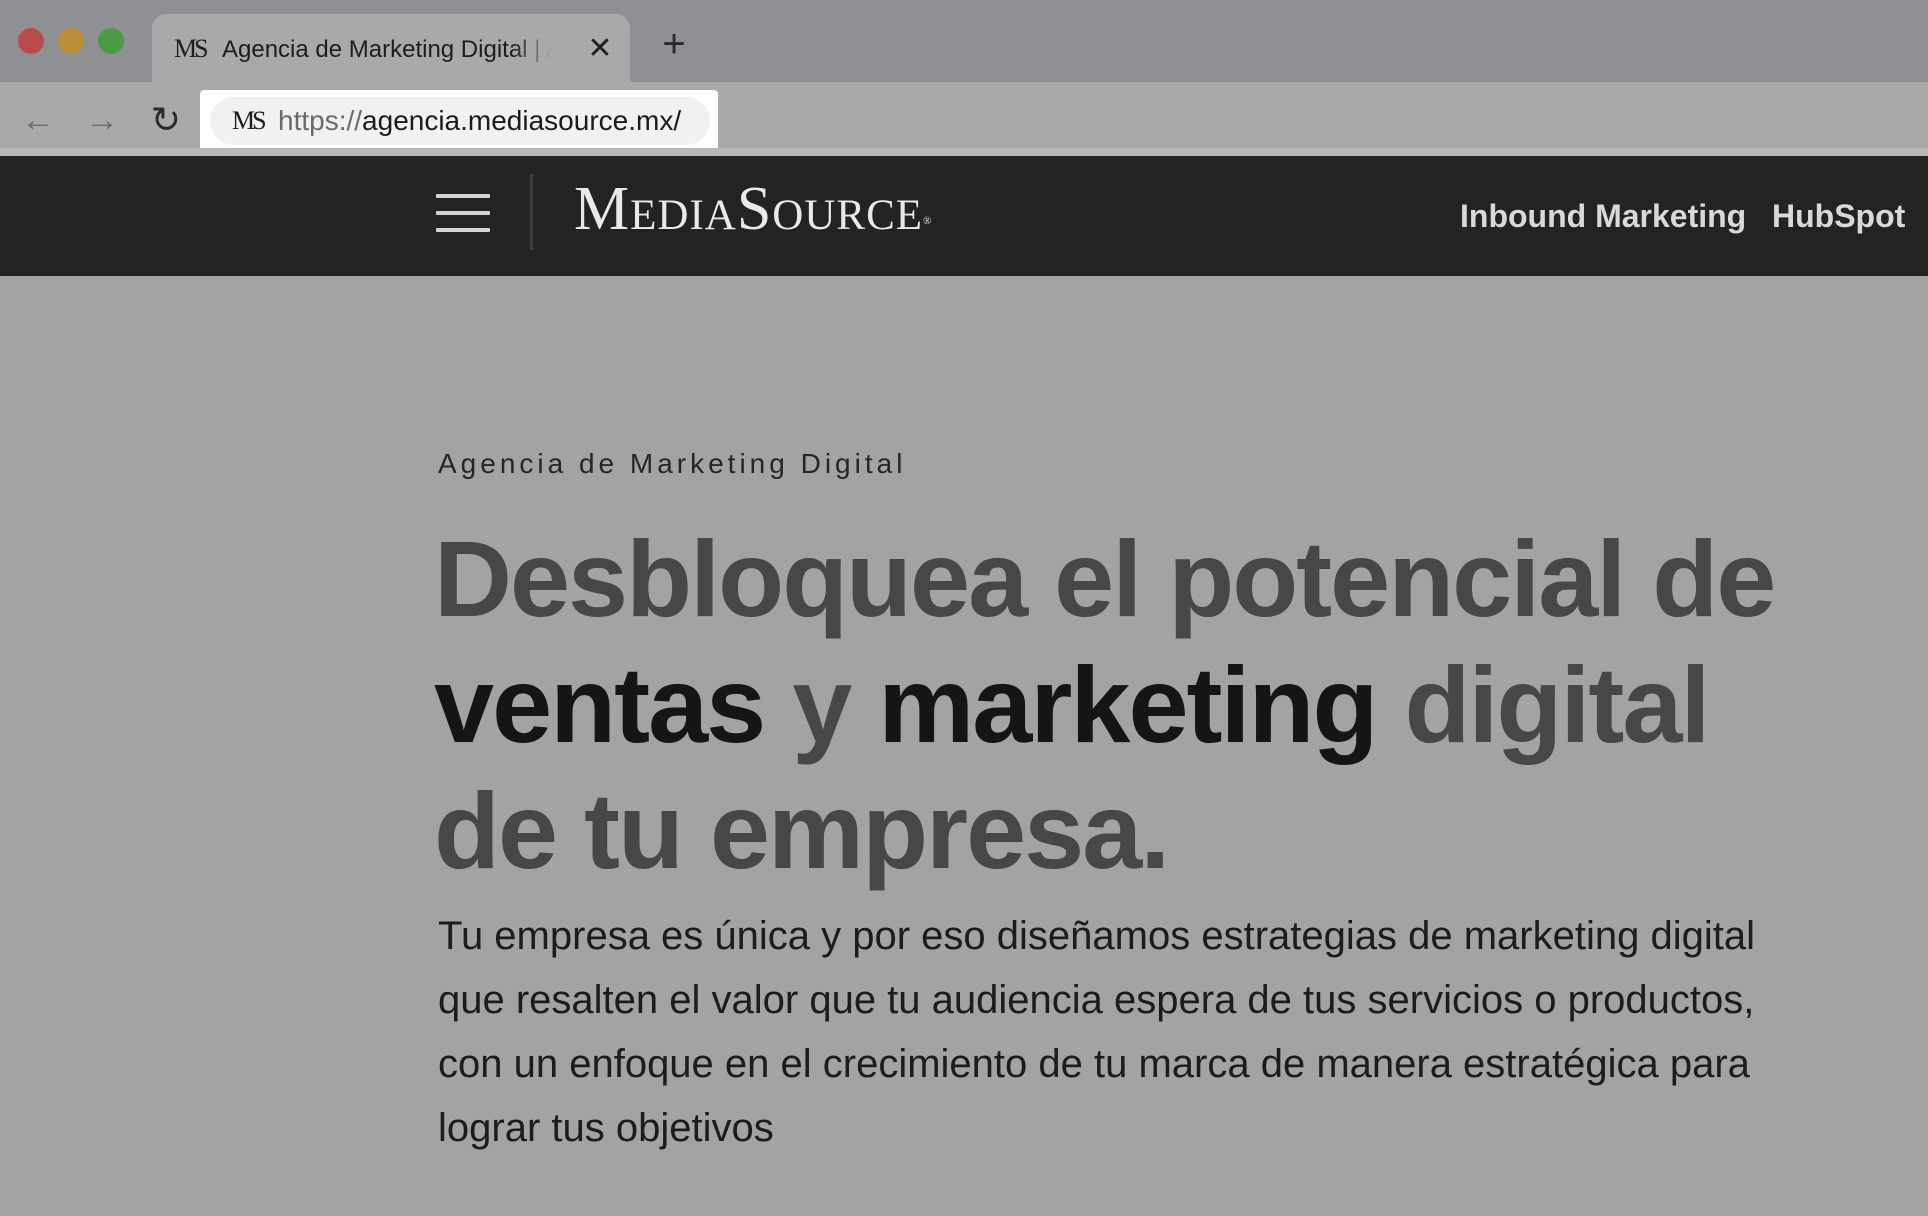  What do you see at coordinates (111, 41) in the screenshot?
I see `maximize-window-button` at bounding box center [111, 41].